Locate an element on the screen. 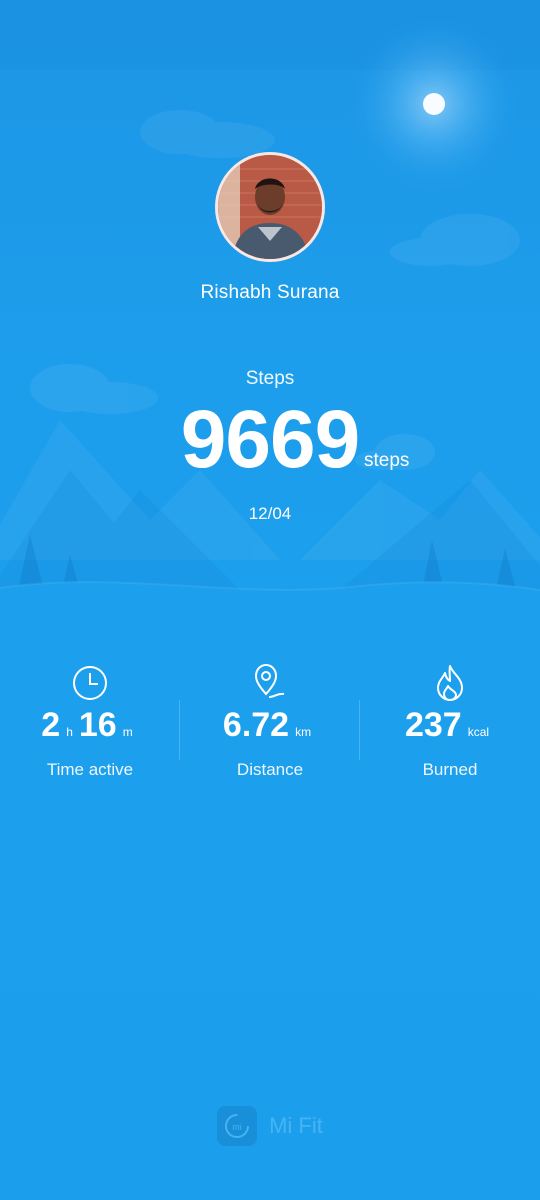 The height and width of the screenshot is (1200, 540). steps-count: 9669 is located at coordinates (270, 439).